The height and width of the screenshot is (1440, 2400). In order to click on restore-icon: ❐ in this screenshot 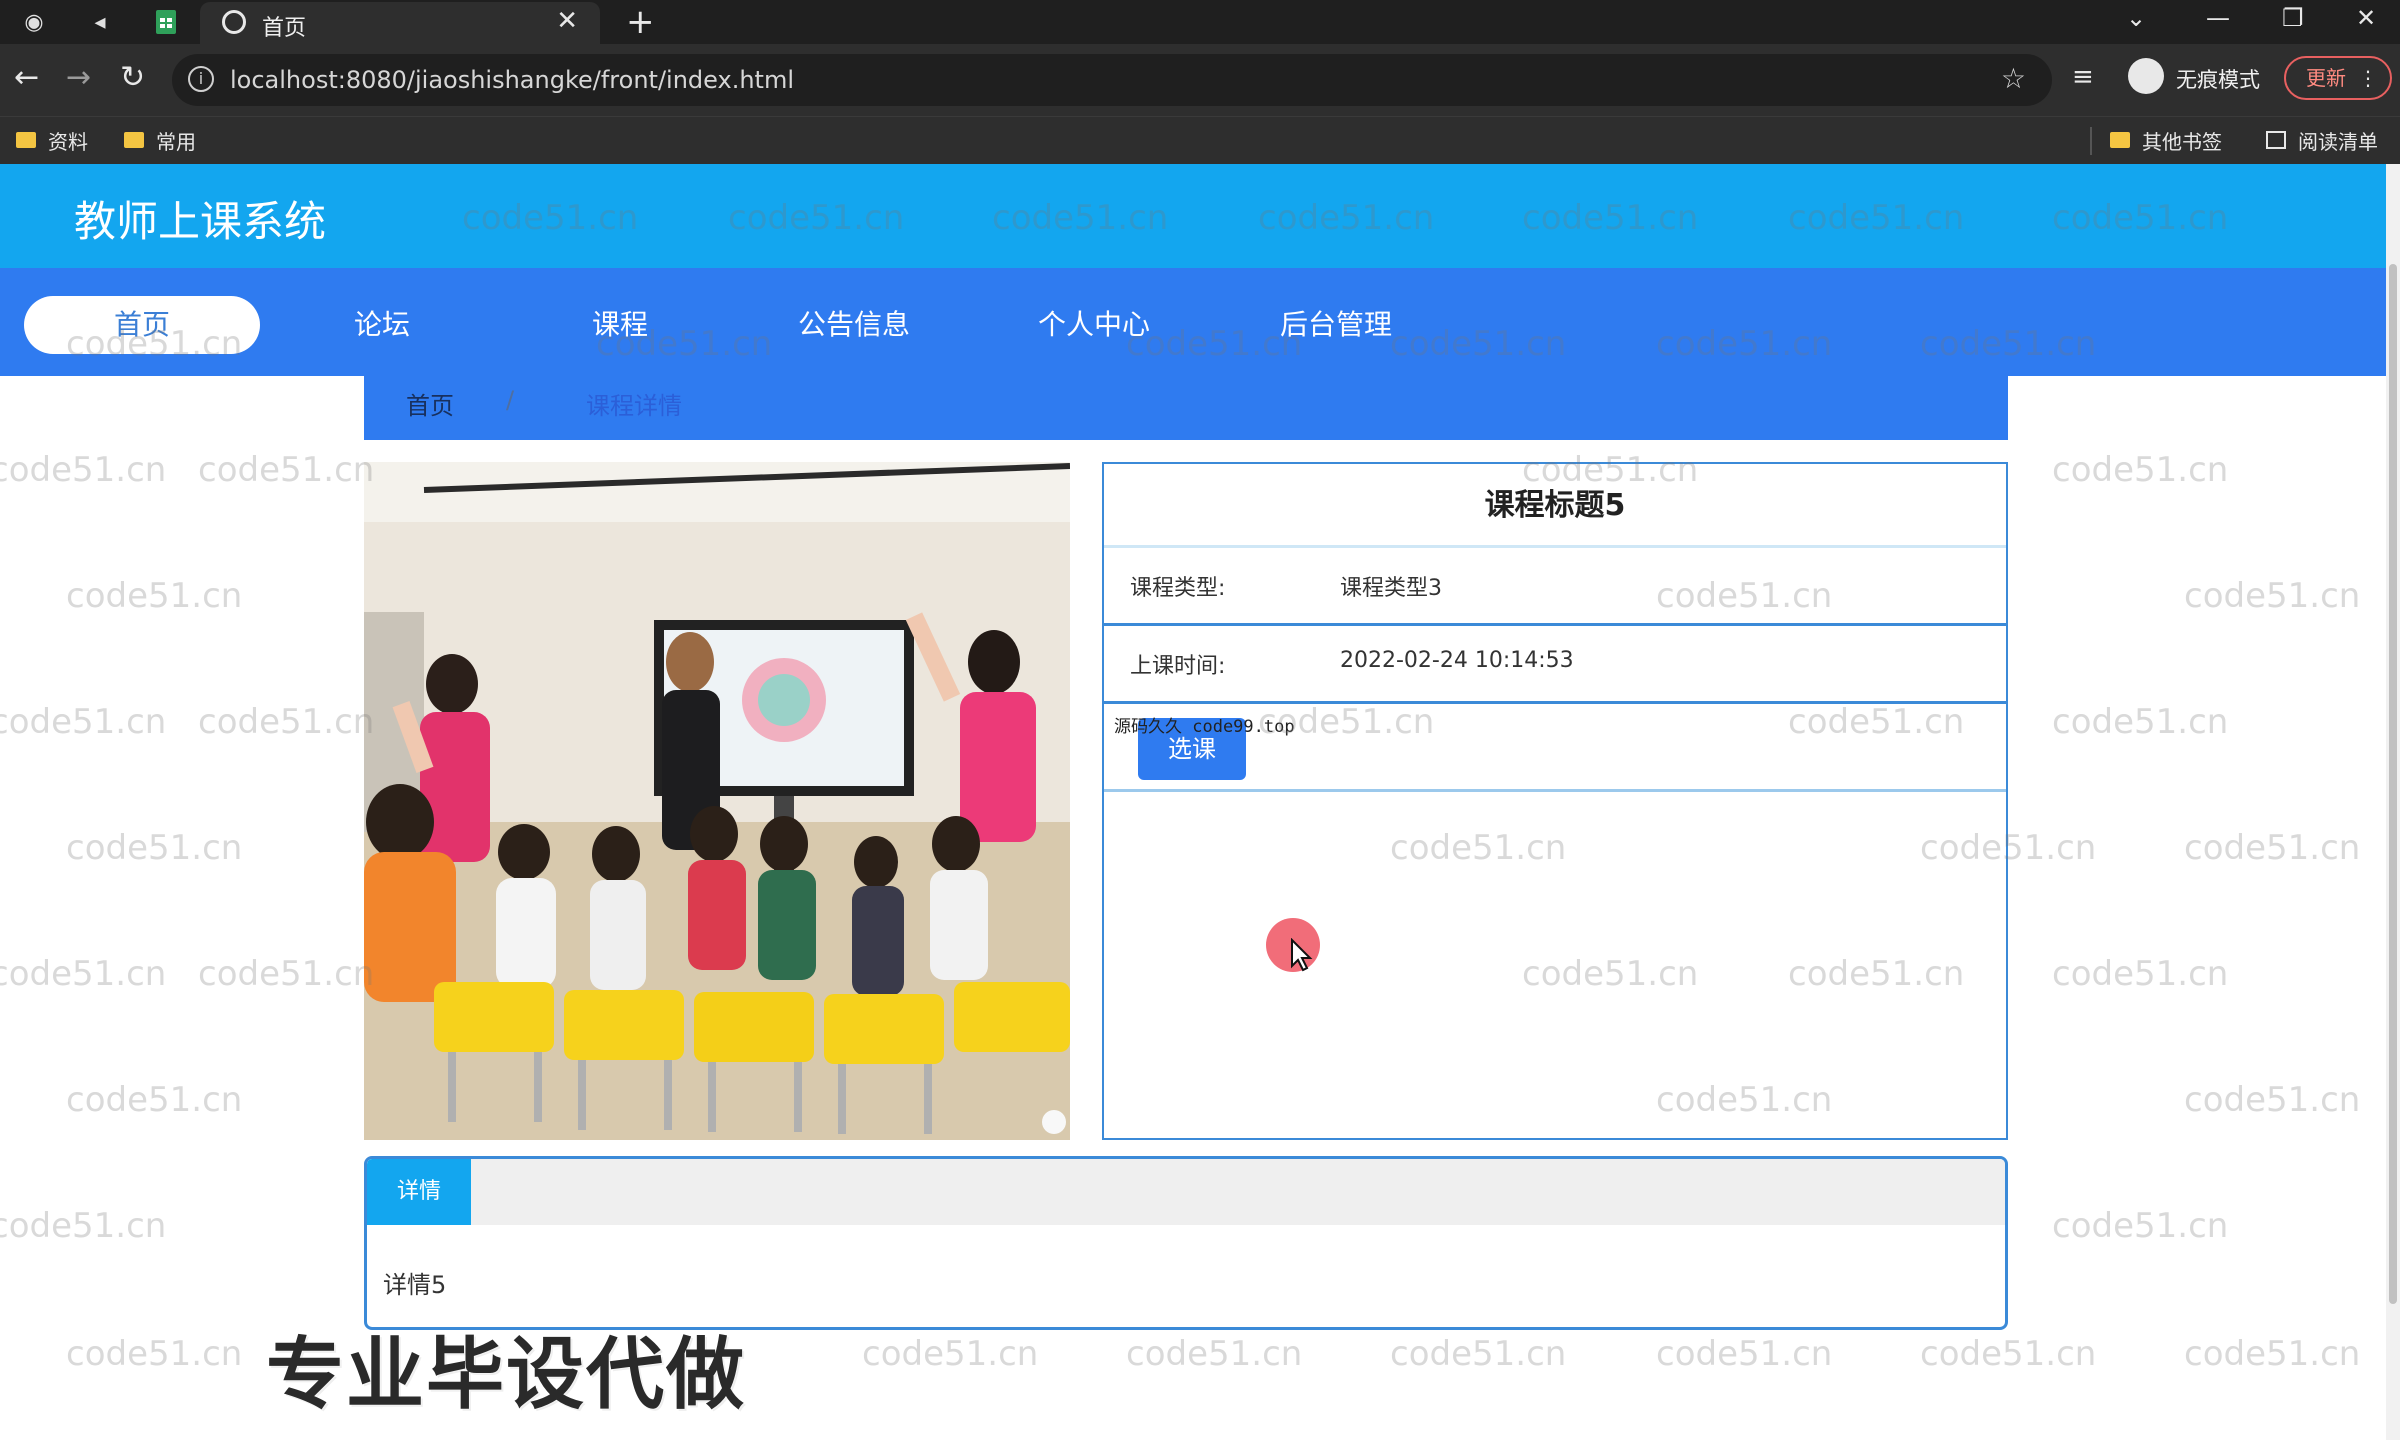, I will do `click(2293, 18)`.